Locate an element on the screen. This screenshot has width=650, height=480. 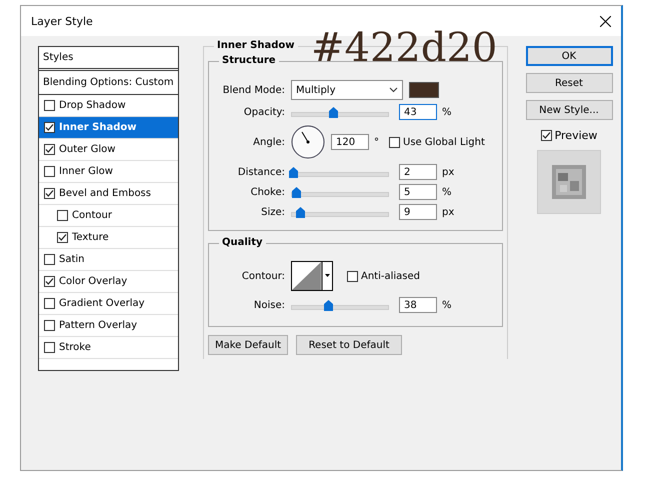
value-field: 5 is located at coordinates (418, 192).